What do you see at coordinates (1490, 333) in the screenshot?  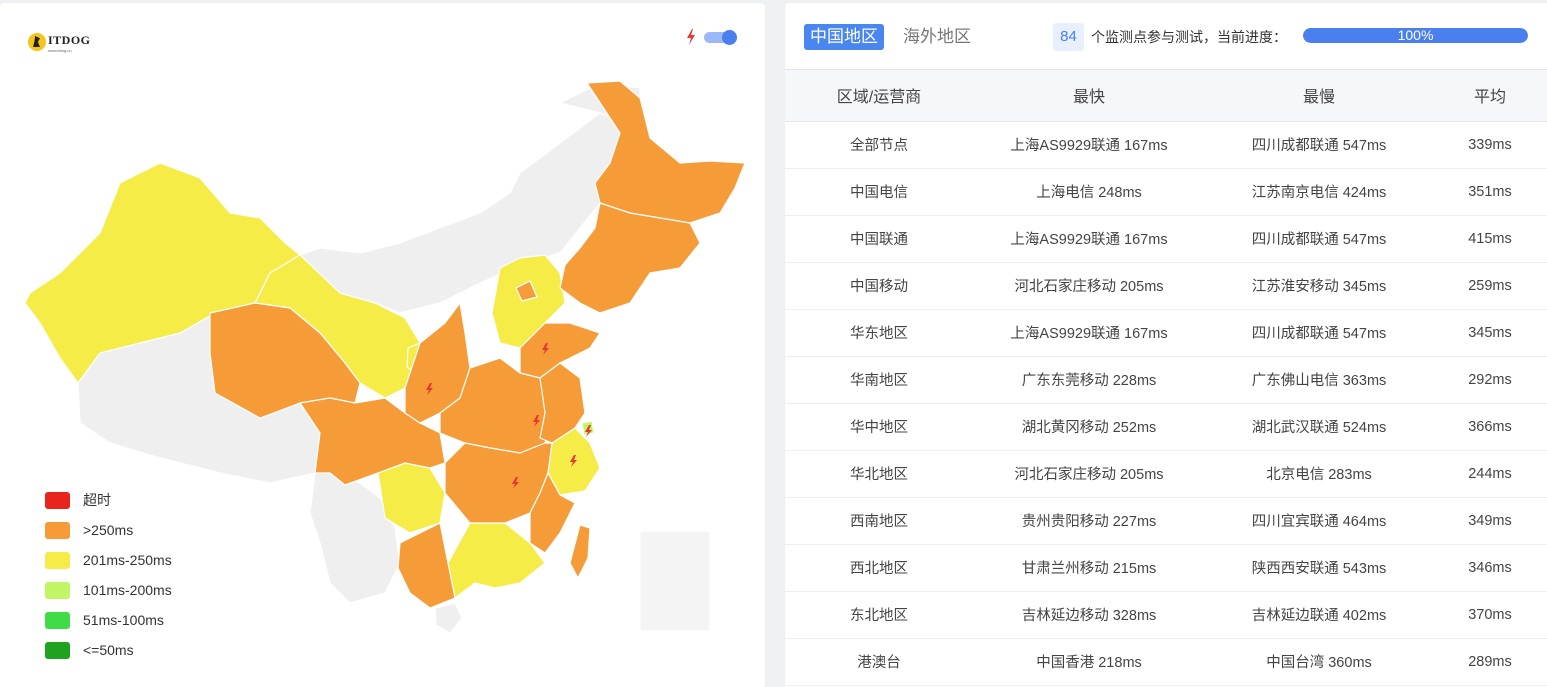 I see `cell-average: 345ms` at bounding box center [1490, 333].